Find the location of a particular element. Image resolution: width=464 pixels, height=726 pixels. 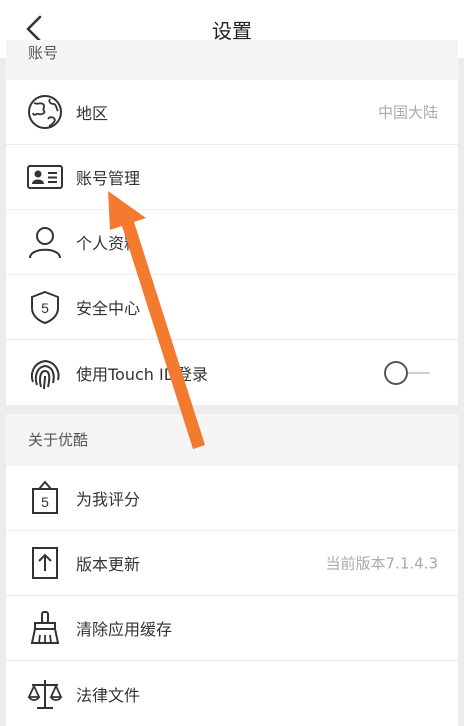

scales-icon is located at coordinates (45, 694).